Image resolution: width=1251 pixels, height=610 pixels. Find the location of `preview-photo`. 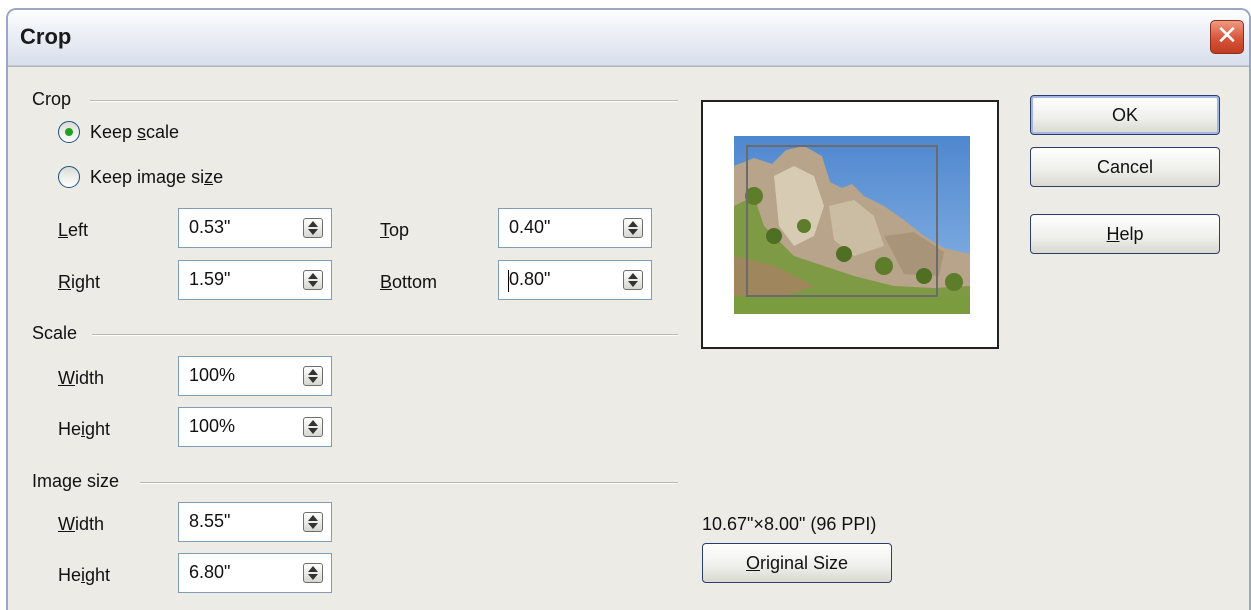

preview-photo is located at coordinates (852, 225).